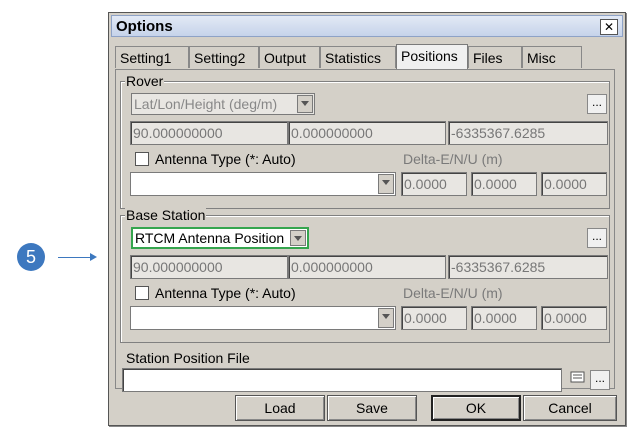  What do you see at coordinates (570, 408) in the screenshot?
I see `cancel-button: Cancel` at bounding box center [570, 408].